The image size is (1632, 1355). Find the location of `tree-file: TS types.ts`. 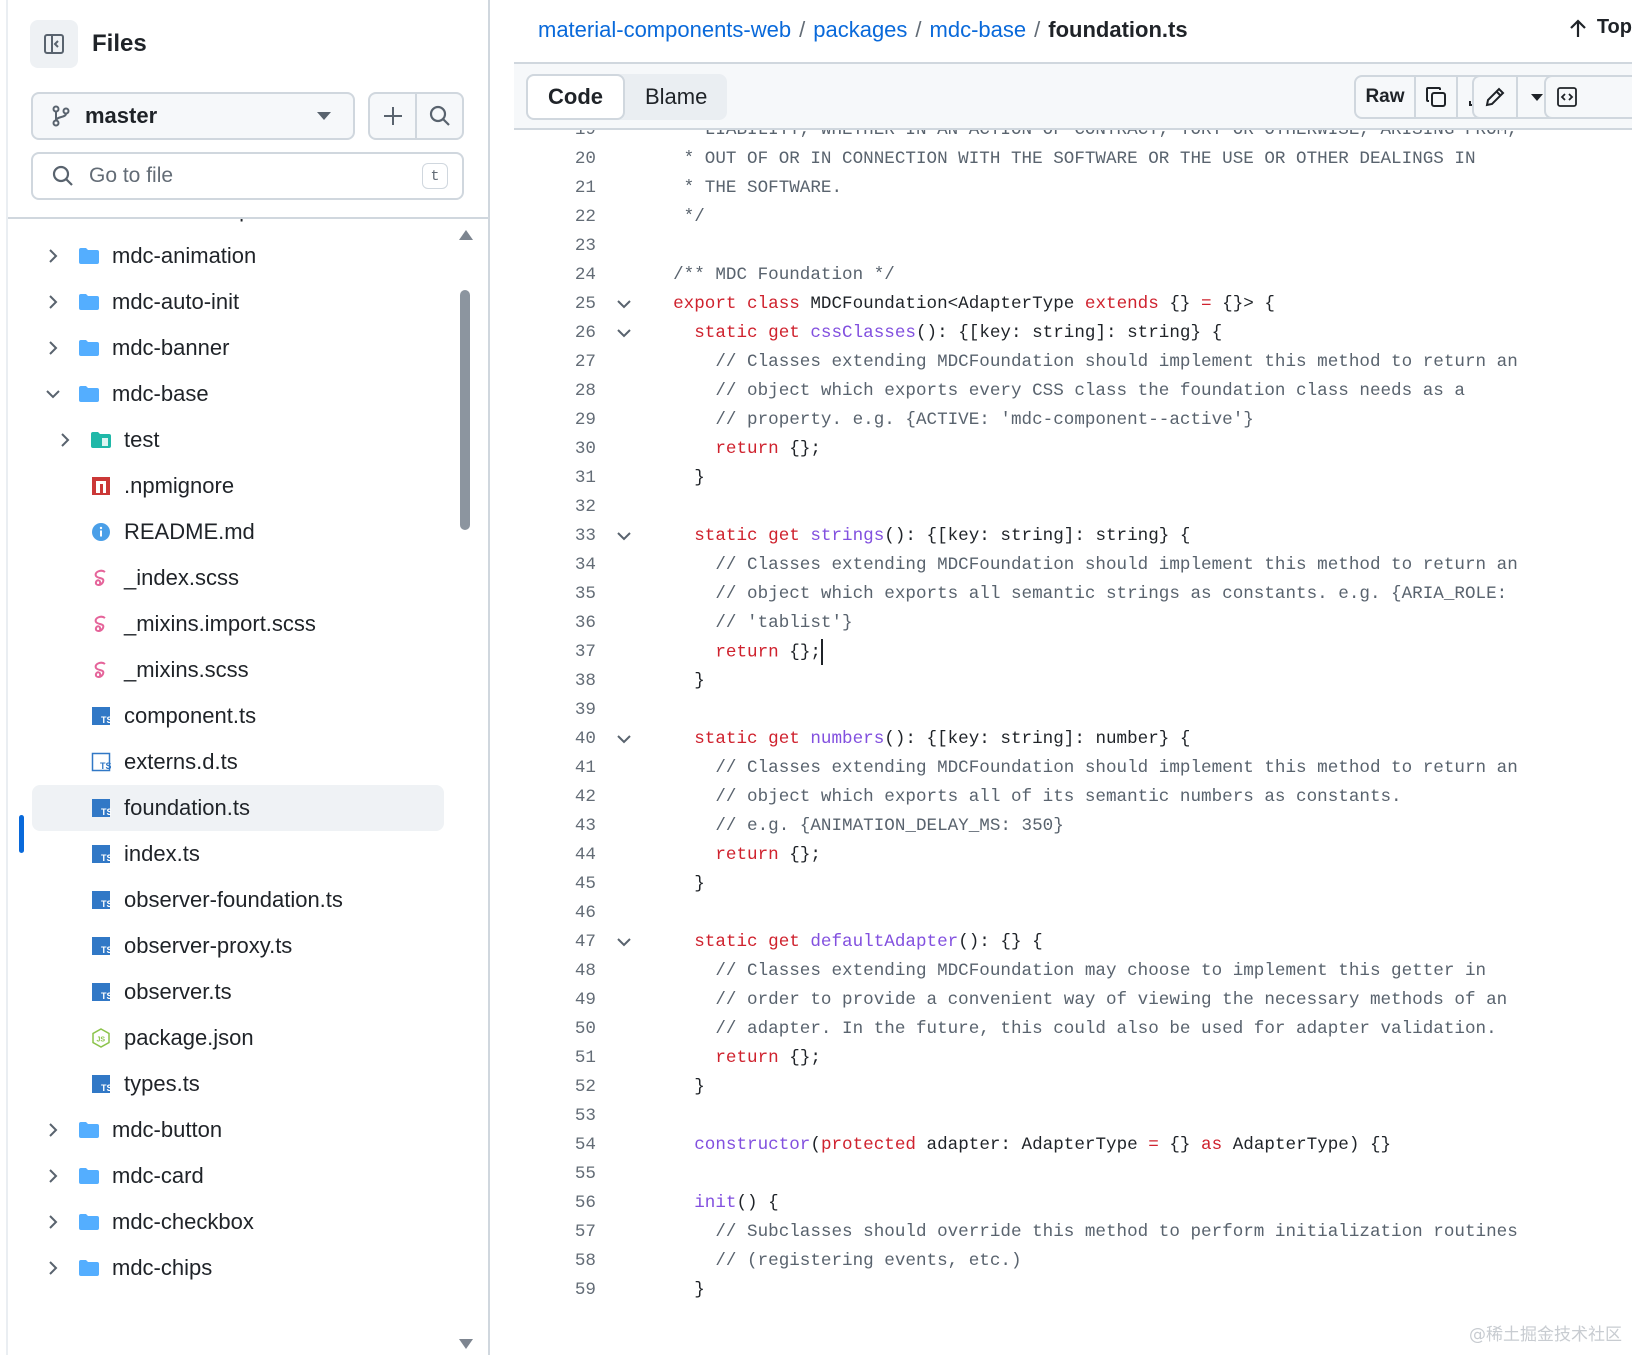

tree-file: TS types.ts is located at coordinates (225, 1084).